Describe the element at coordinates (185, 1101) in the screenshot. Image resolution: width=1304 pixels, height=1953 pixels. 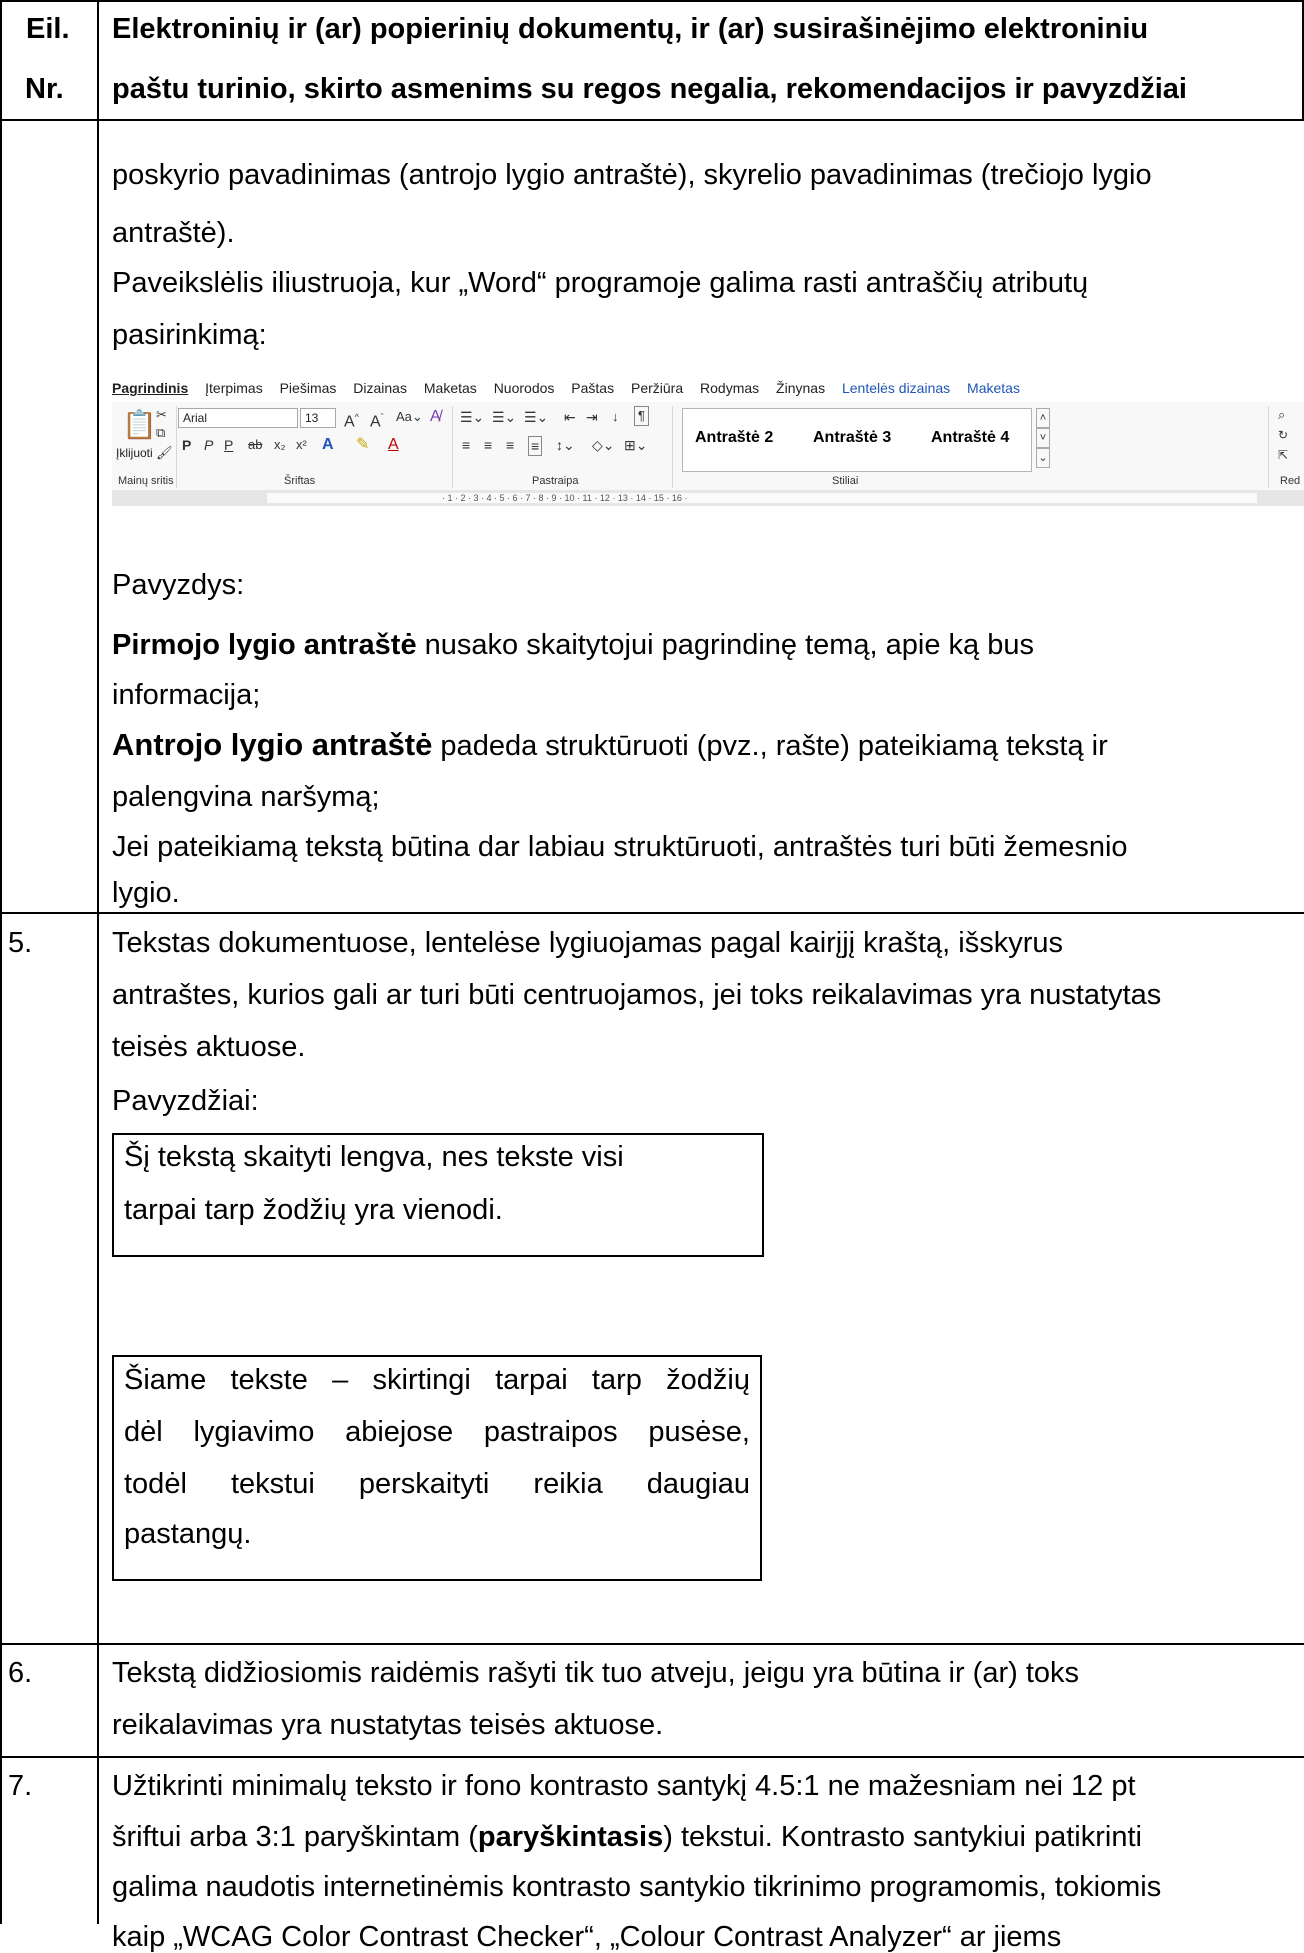
I see `row5-examples-label: Pavyzdžiai:` at that location.